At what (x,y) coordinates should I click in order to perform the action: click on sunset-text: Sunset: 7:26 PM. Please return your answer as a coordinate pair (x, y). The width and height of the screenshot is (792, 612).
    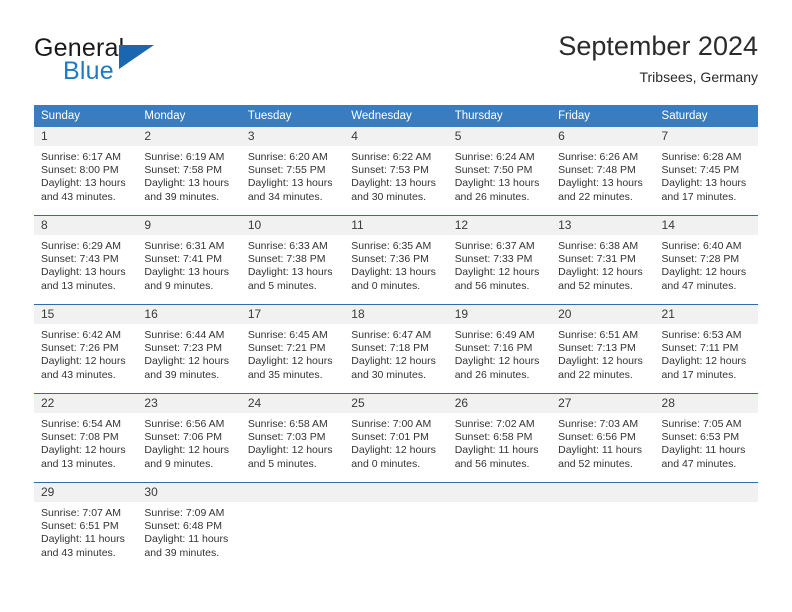
    Looking at the image, I should click on (80, 348).